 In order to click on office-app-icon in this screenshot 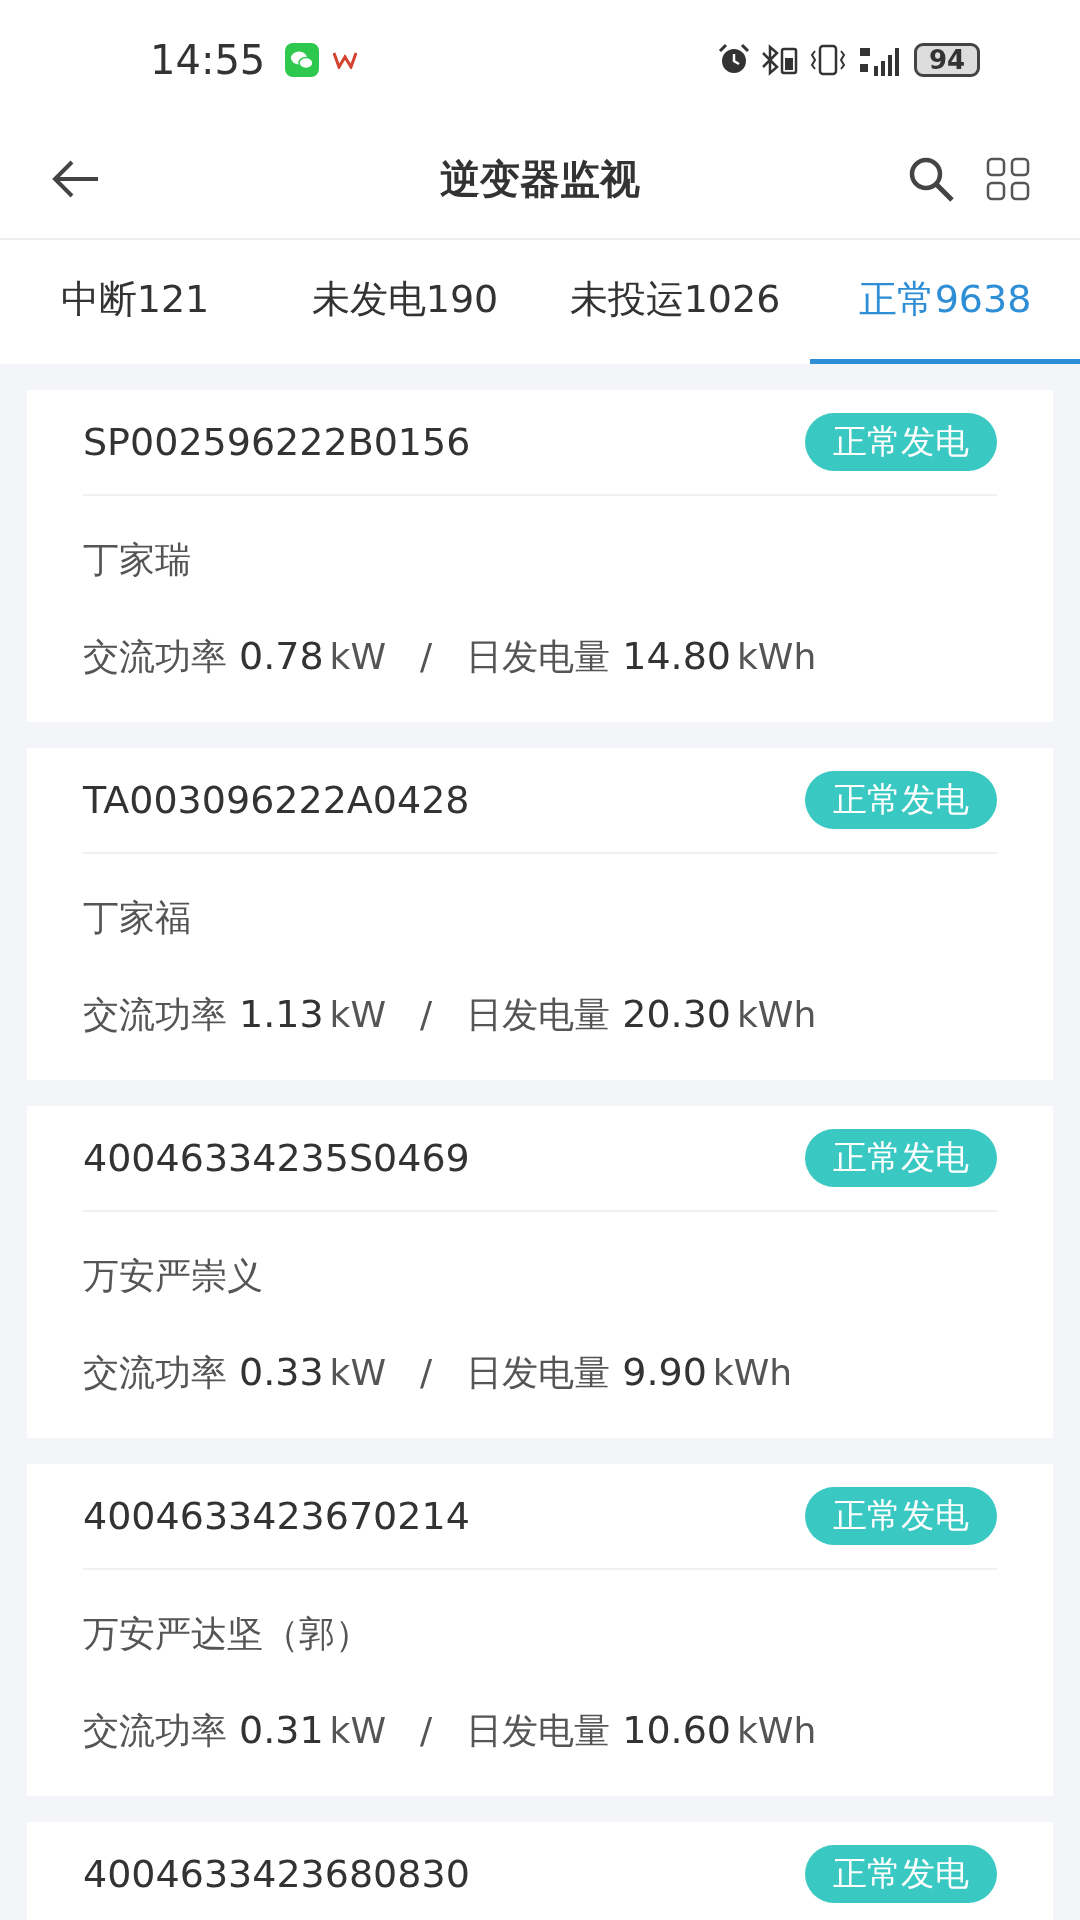, I will do `click(345, 60)`.